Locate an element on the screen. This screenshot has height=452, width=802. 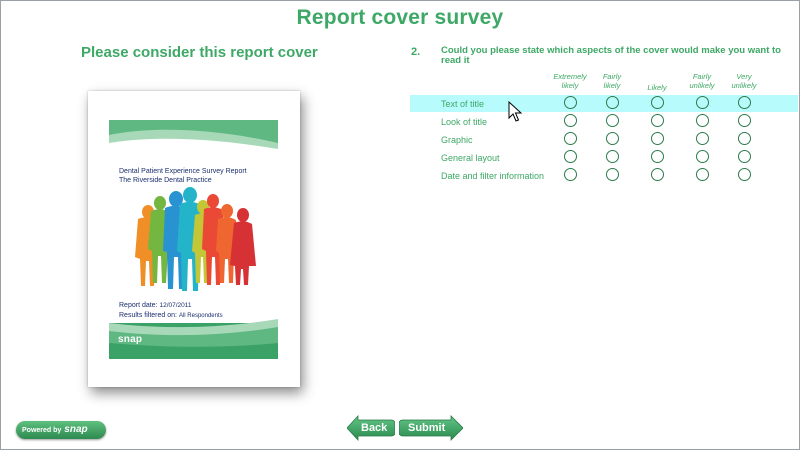
radio-graphic-fairly-likely is located at coordinates (612, 138).